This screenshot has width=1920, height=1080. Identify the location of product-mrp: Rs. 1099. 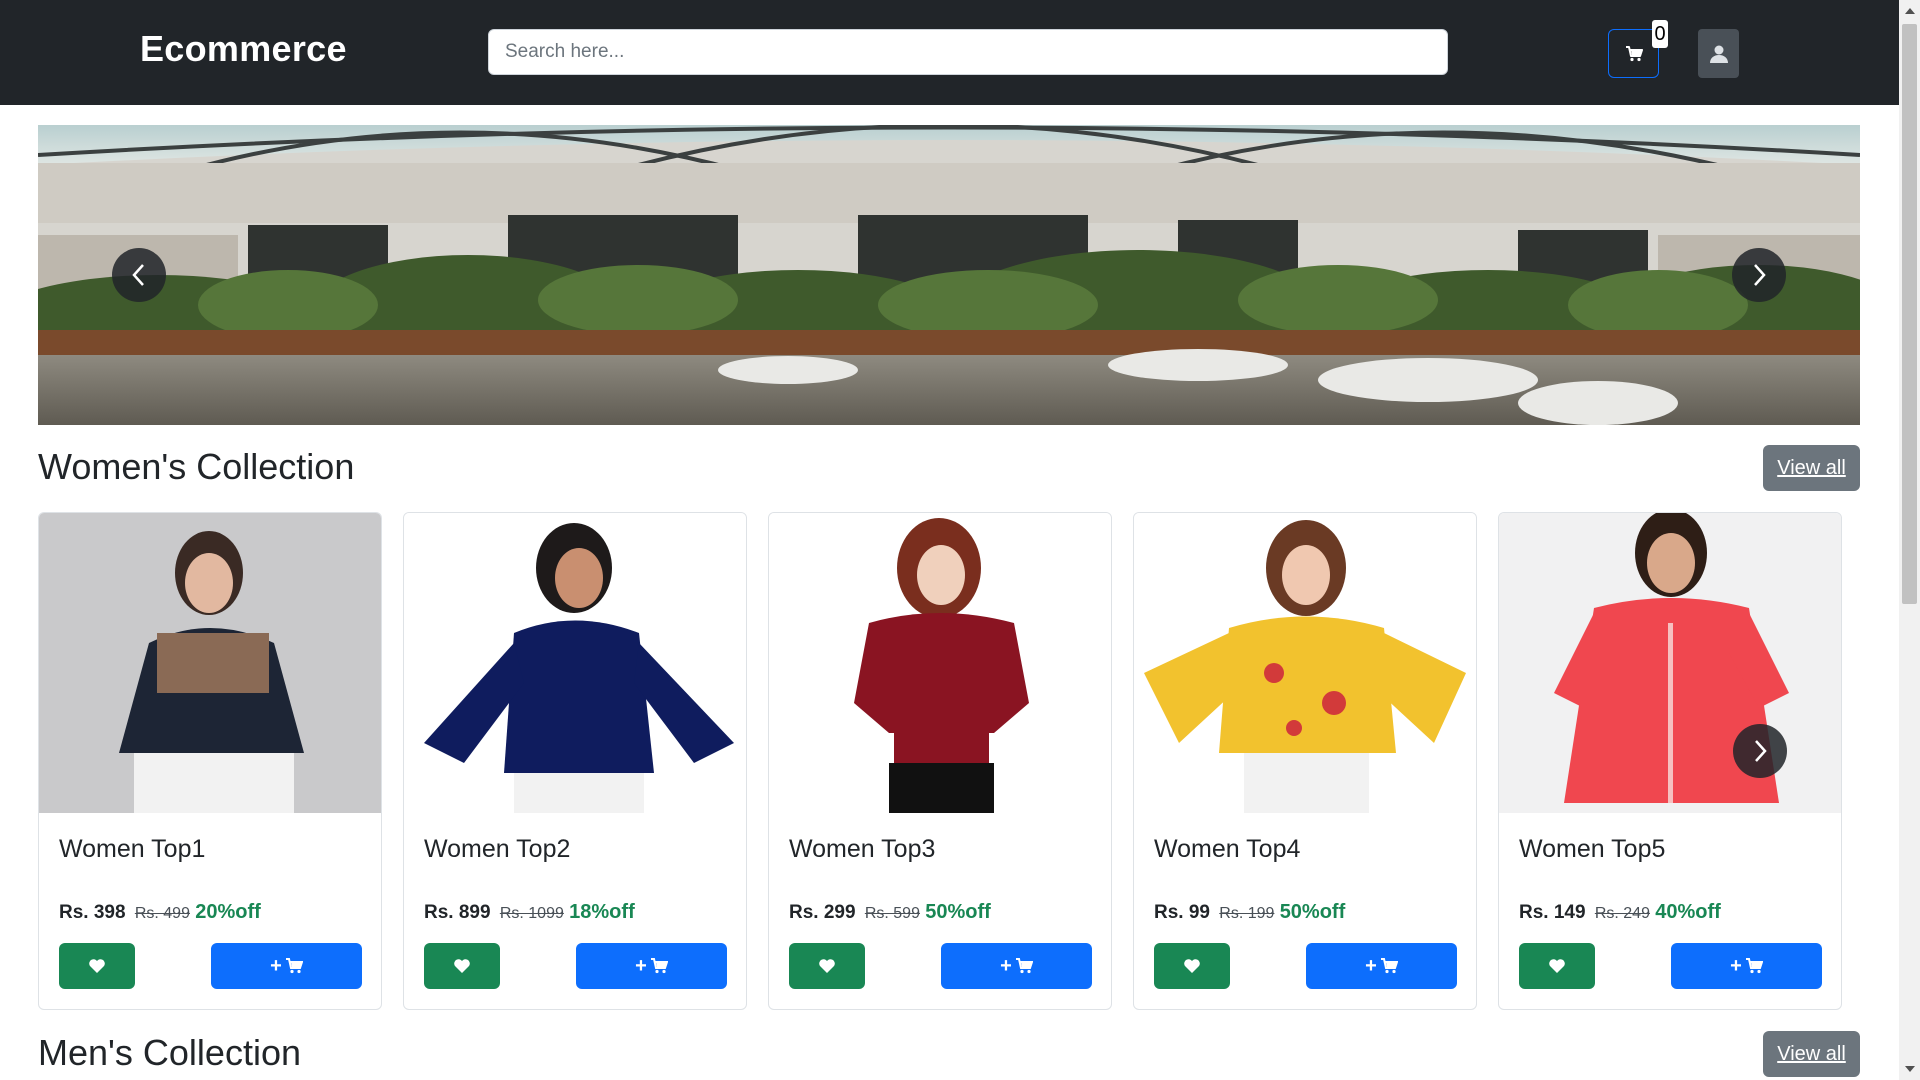
(531, 913).